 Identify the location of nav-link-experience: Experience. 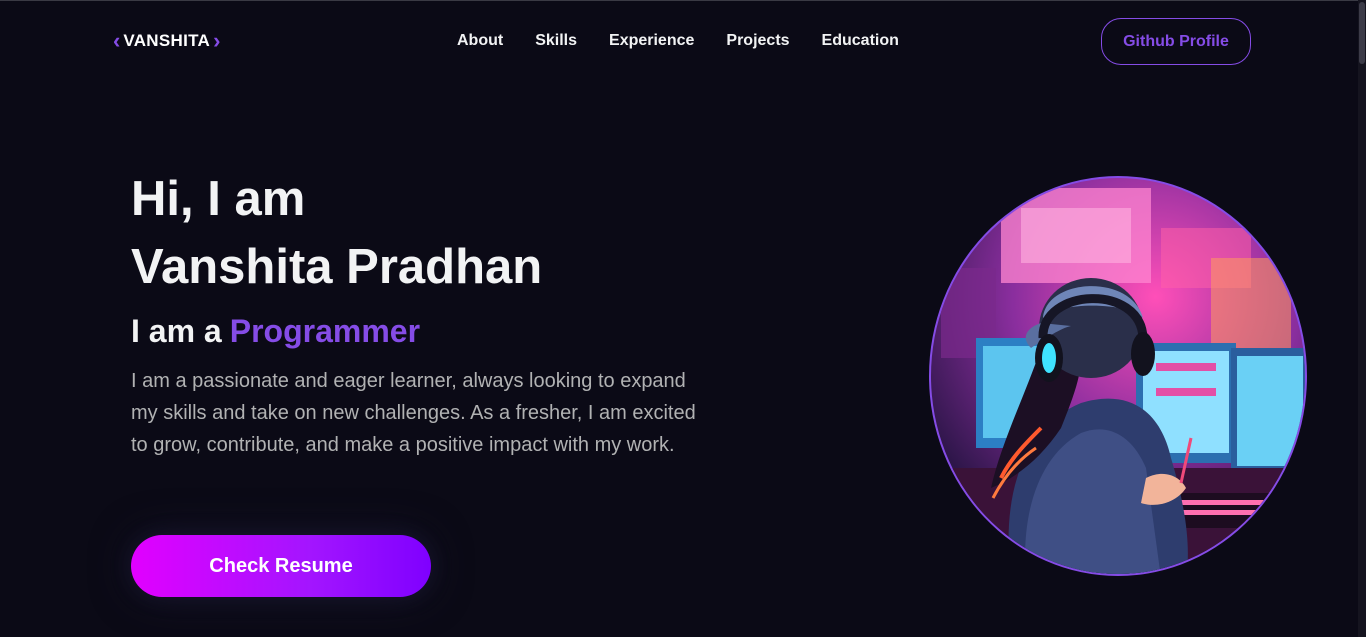
(651, 41).